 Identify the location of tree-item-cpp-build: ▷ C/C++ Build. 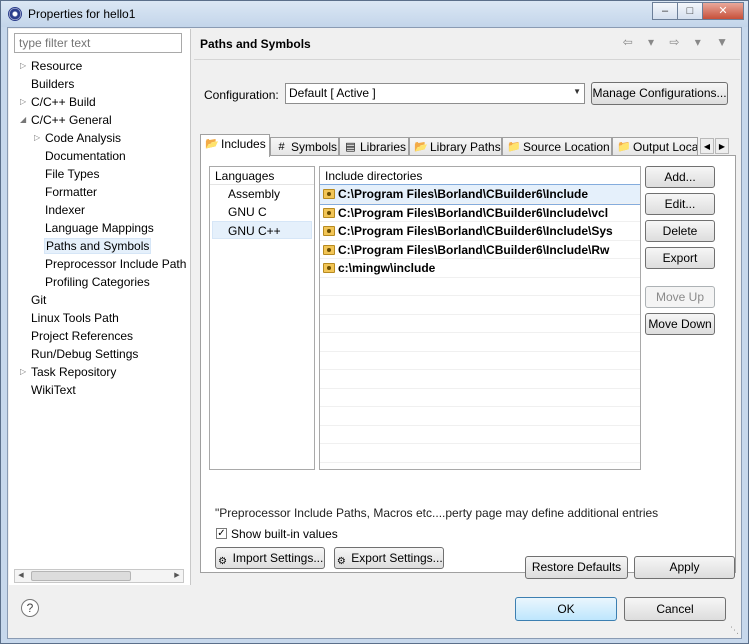
(99, 102).